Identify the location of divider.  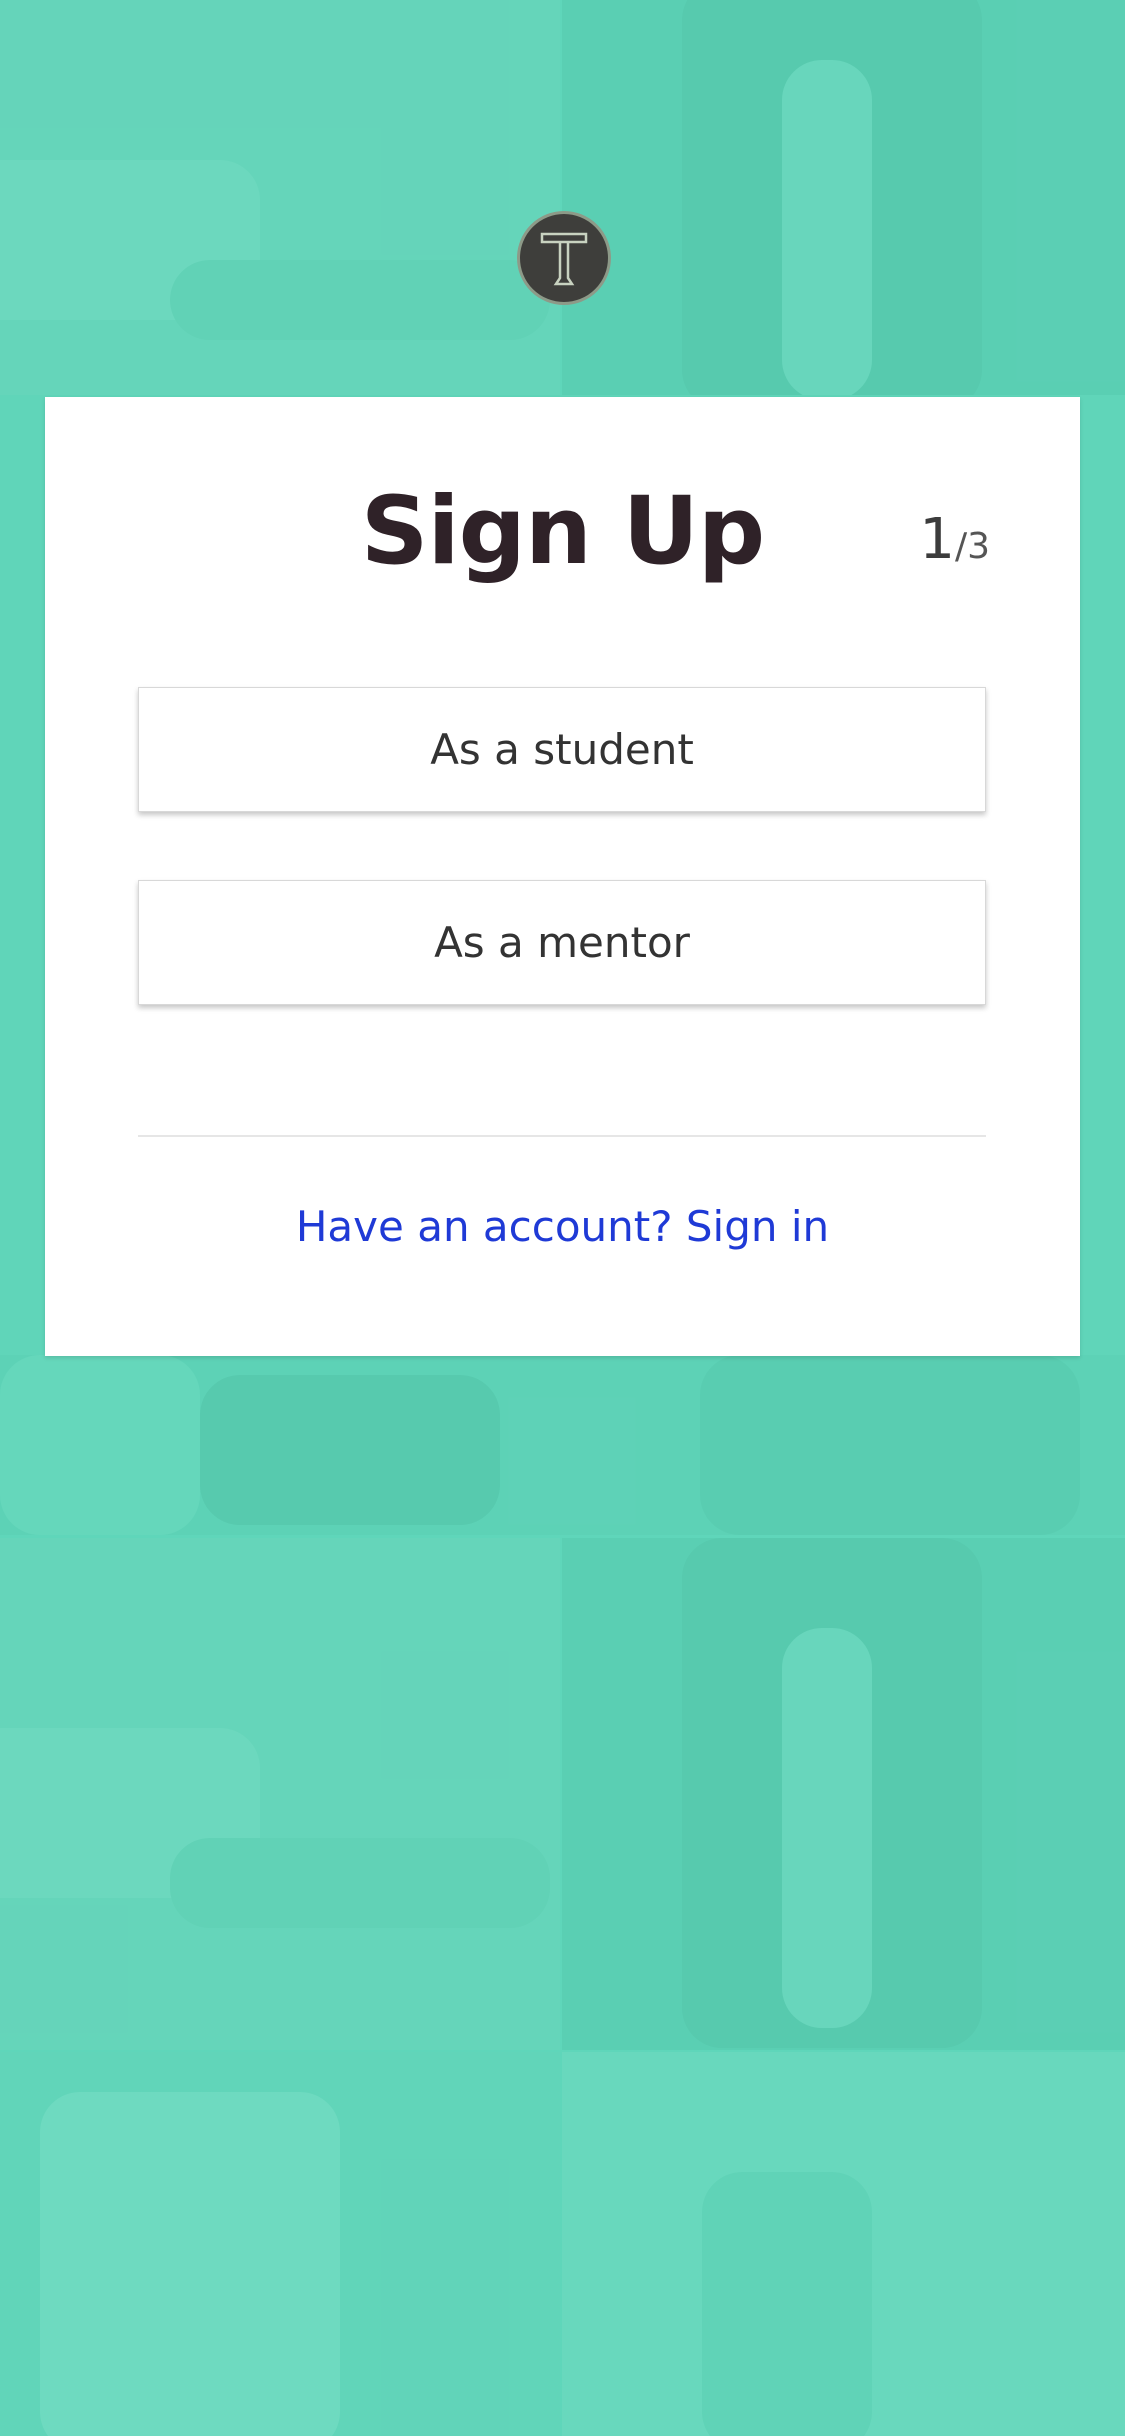
(562, 1136).